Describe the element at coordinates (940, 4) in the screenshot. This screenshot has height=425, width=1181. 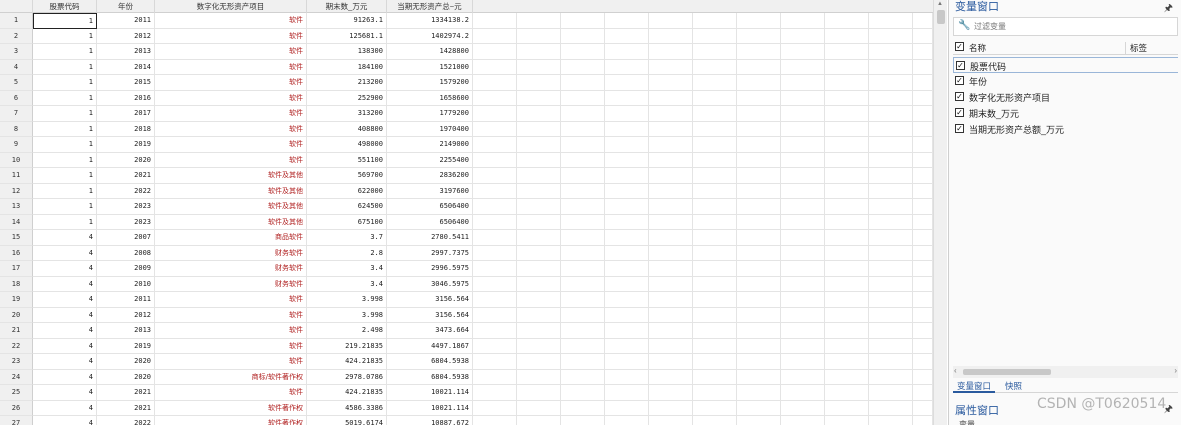
I see `scroll-up-icon: ▲` at that location.